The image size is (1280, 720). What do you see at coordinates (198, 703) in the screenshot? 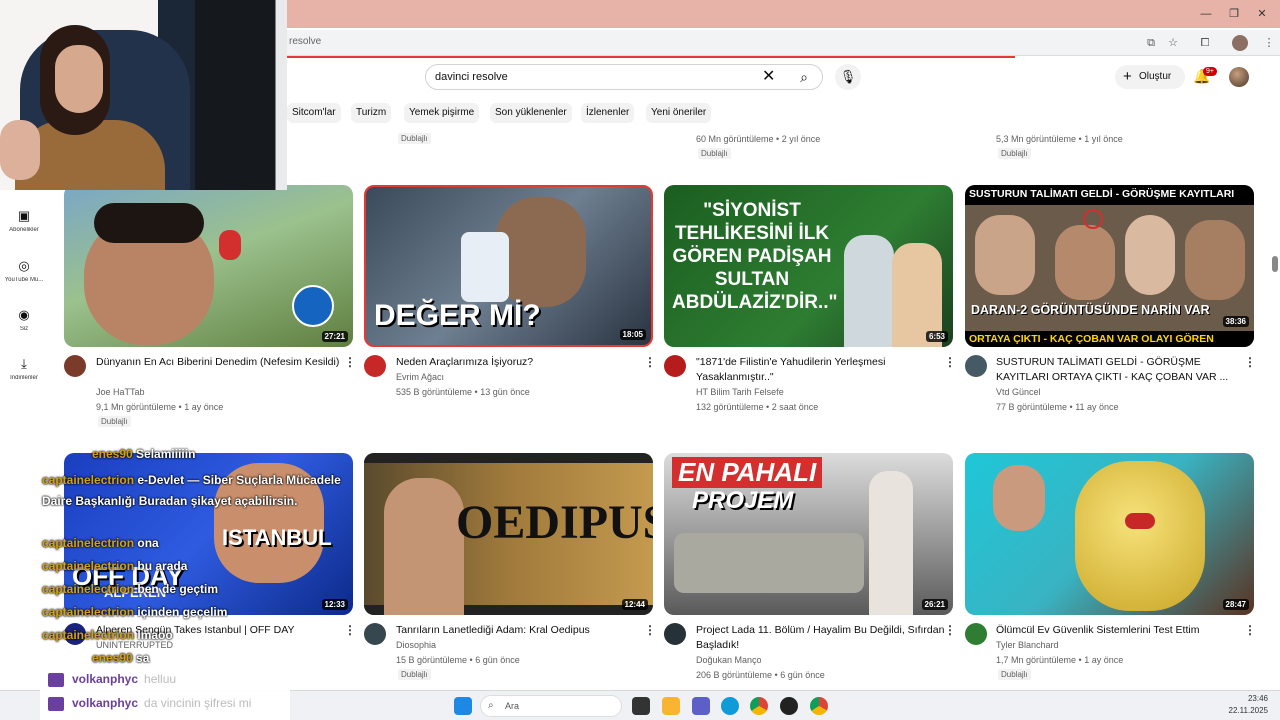
I see `chat-text: da vincinin şifresi mi` at bounding box center [198, 703].